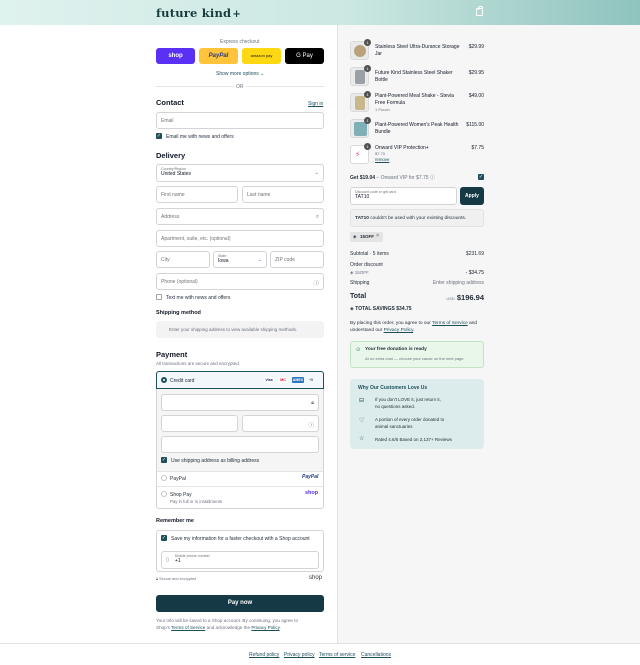  What do you see at coordinates (164, 460) in the screenshot?
I see `billing-same-checkbox: ✓` at bounding box center [164, 460].